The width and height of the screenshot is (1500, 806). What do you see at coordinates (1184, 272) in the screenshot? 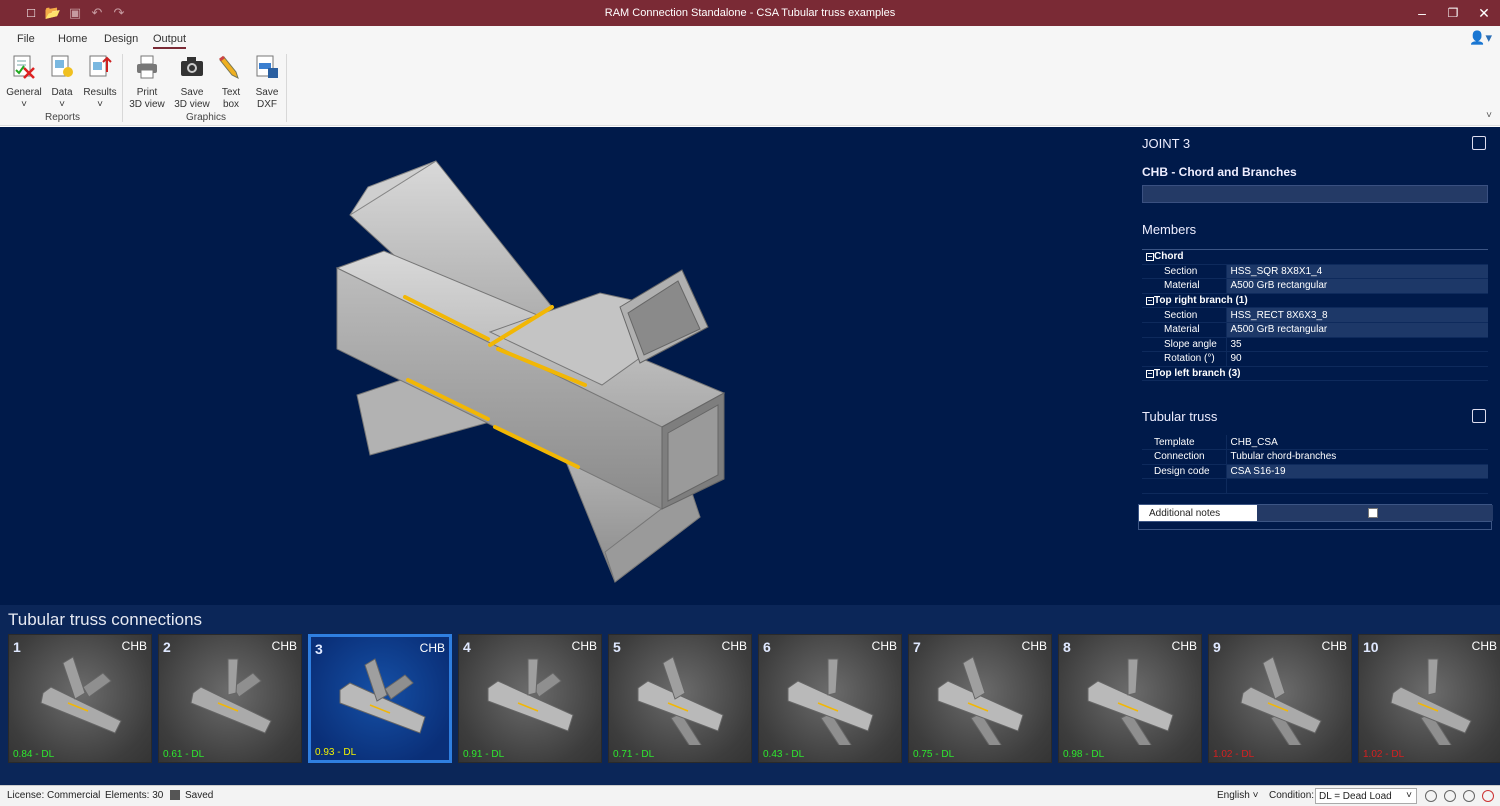
I see `property-key: Section` at bounding box center [1184, 272].